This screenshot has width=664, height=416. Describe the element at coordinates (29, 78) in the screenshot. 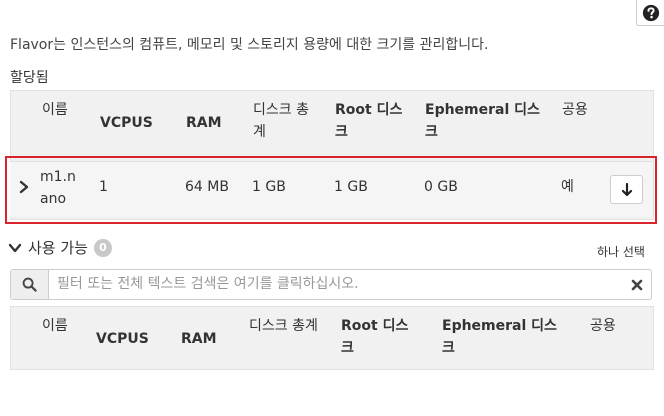

I see `allocated-label: 할당됨` at that location.